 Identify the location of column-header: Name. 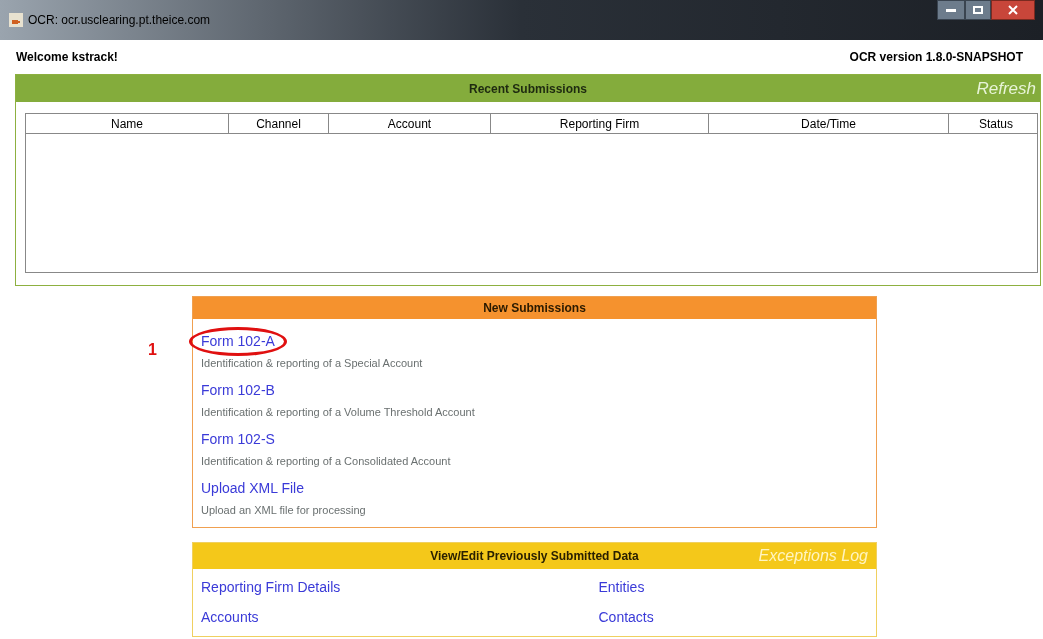
(127, 123).